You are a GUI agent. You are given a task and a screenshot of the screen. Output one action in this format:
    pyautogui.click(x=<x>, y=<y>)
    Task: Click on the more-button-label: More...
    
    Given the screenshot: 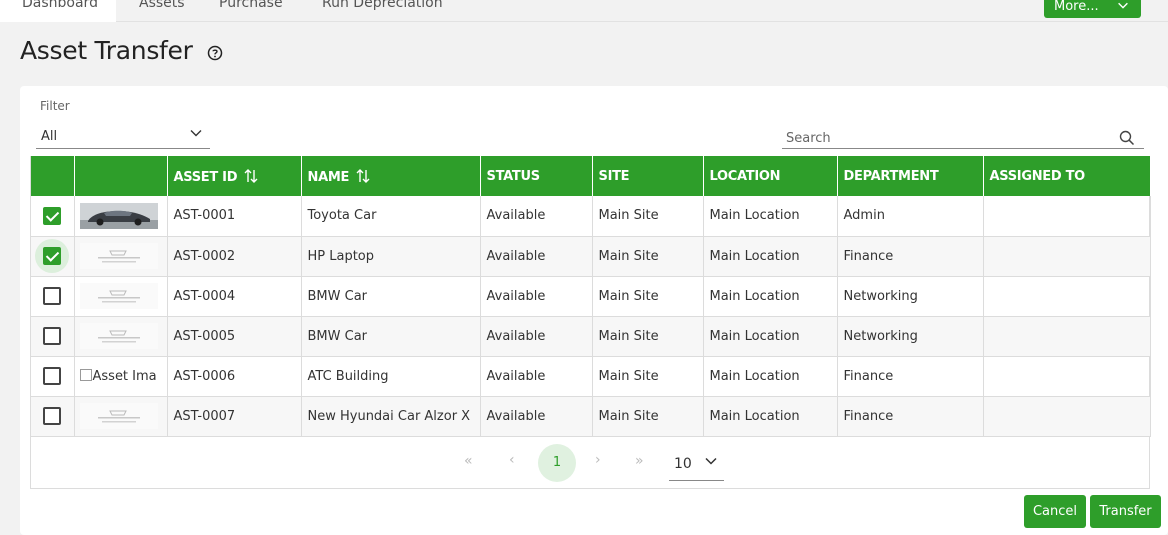 What is the action you would take?
    pyautogui.click(x=1076, y=7)
    